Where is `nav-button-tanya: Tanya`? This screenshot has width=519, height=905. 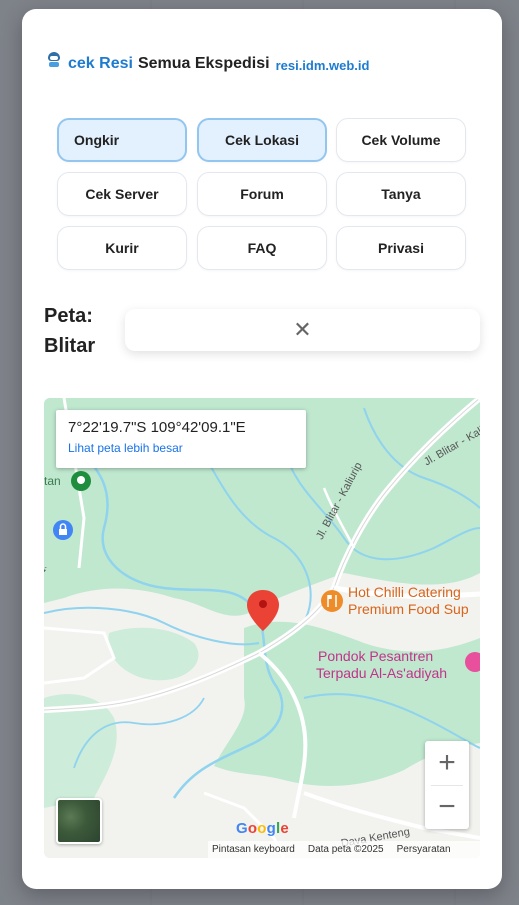
nav-button-tanya: Tanya is located at coordinates (401, 194).